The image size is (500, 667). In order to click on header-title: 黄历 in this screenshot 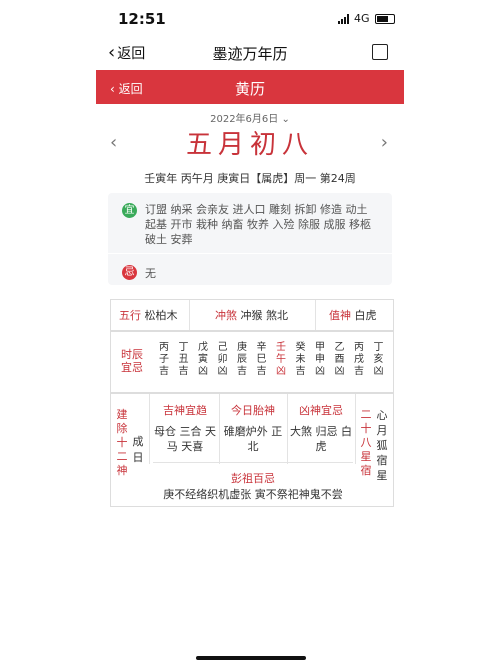, I will do `click(249, 89)`.